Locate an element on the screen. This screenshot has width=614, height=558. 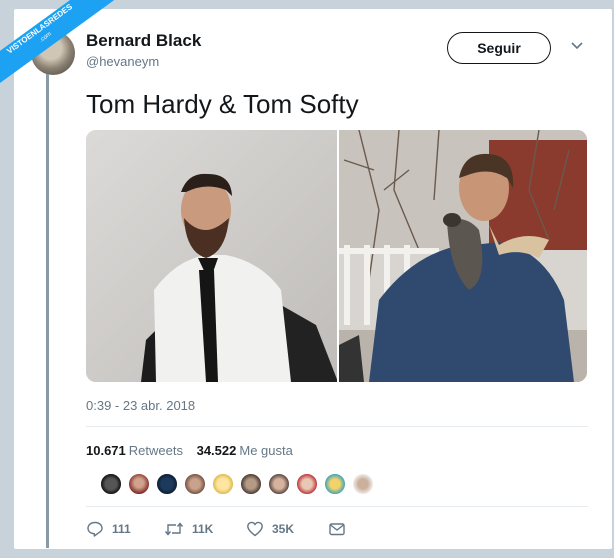
heart-icon is located at coordinates (255, 529).